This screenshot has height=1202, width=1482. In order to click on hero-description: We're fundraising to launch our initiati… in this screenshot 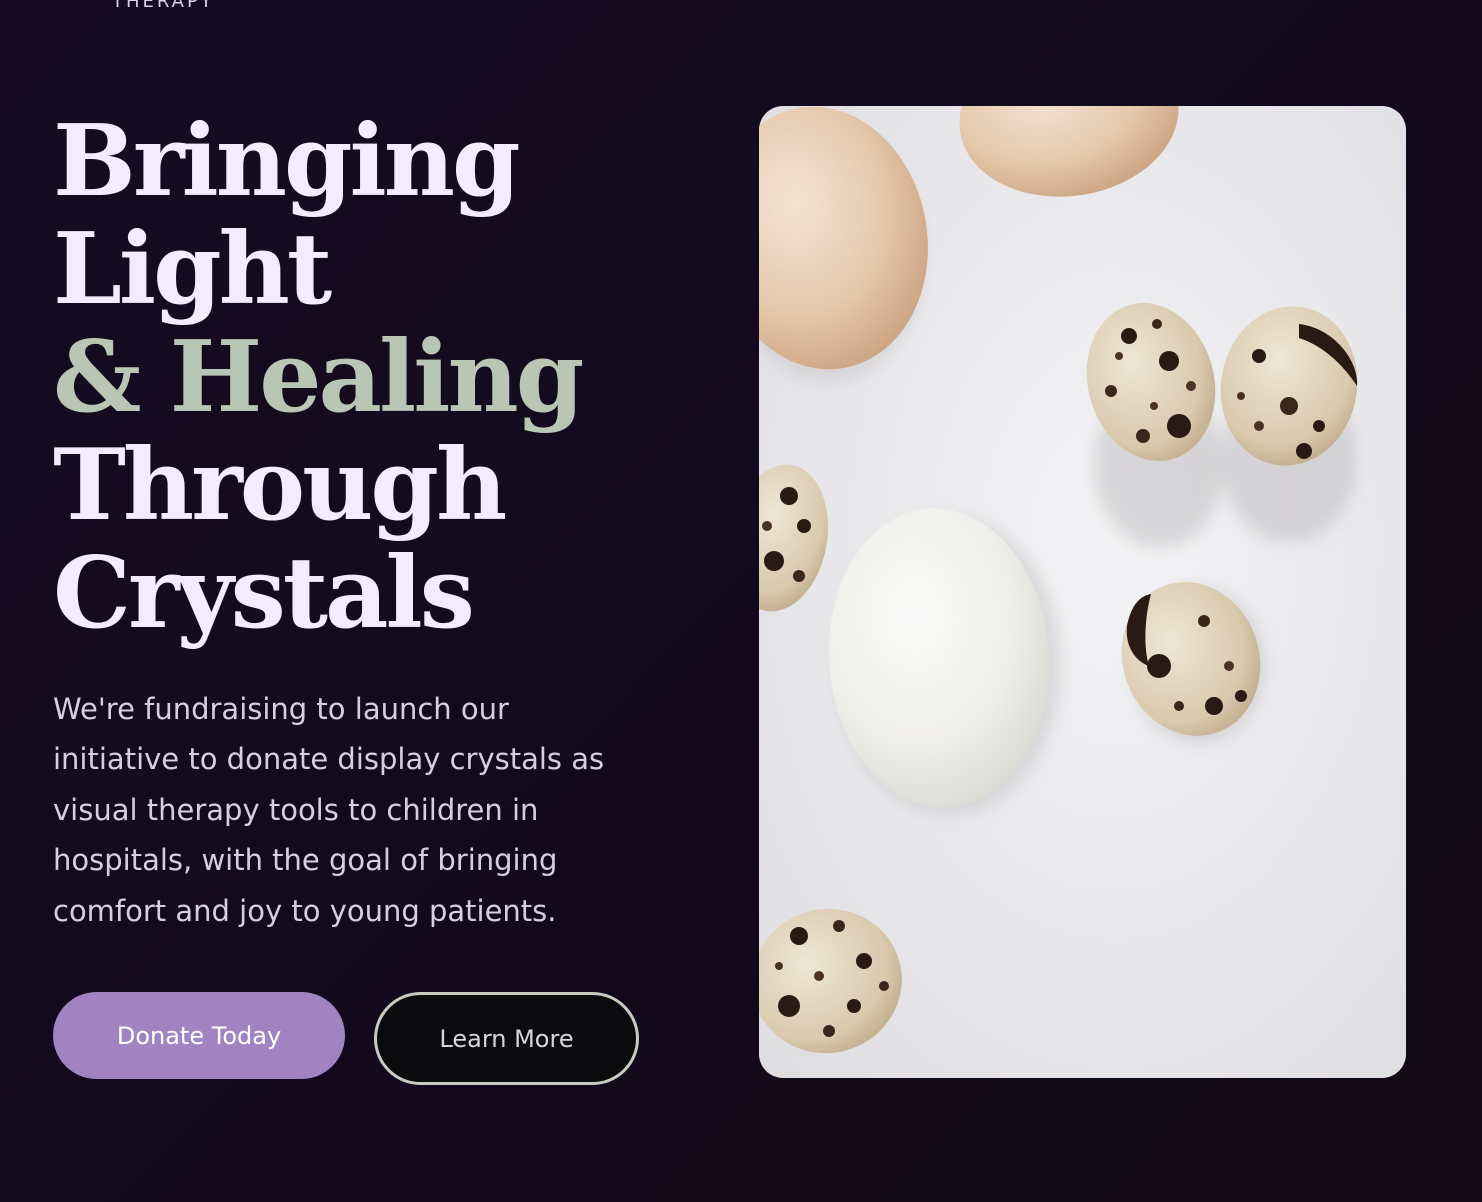, I will do `click(329, 810)`.